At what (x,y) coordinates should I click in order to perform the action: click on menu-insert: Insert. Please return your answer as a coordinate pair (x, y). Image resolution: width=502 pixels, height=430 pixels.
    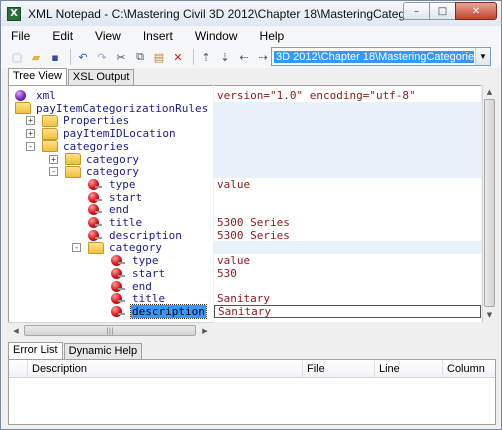
    Looking at the image, I should click on (158, 36).